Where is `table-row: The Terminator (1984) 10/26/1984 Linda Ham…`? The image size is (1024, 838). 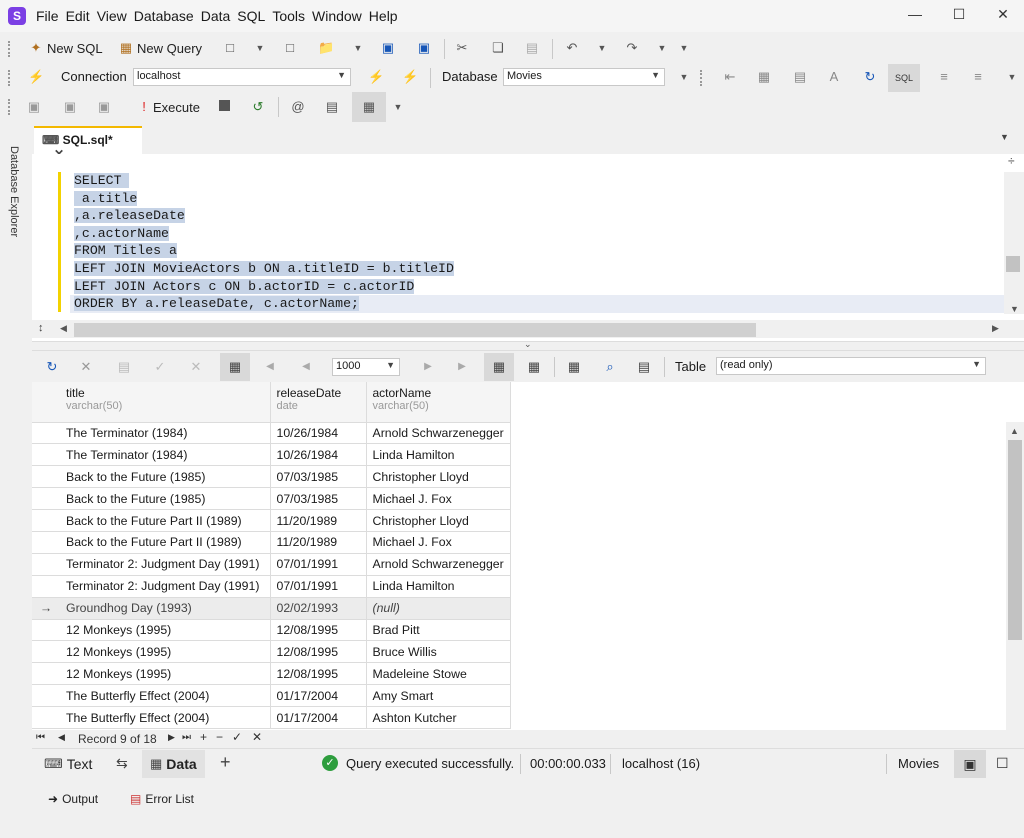
table-row: The Terminator (1984) 10/26/1984 Linda Ham… is located at coordinates (271, 455).